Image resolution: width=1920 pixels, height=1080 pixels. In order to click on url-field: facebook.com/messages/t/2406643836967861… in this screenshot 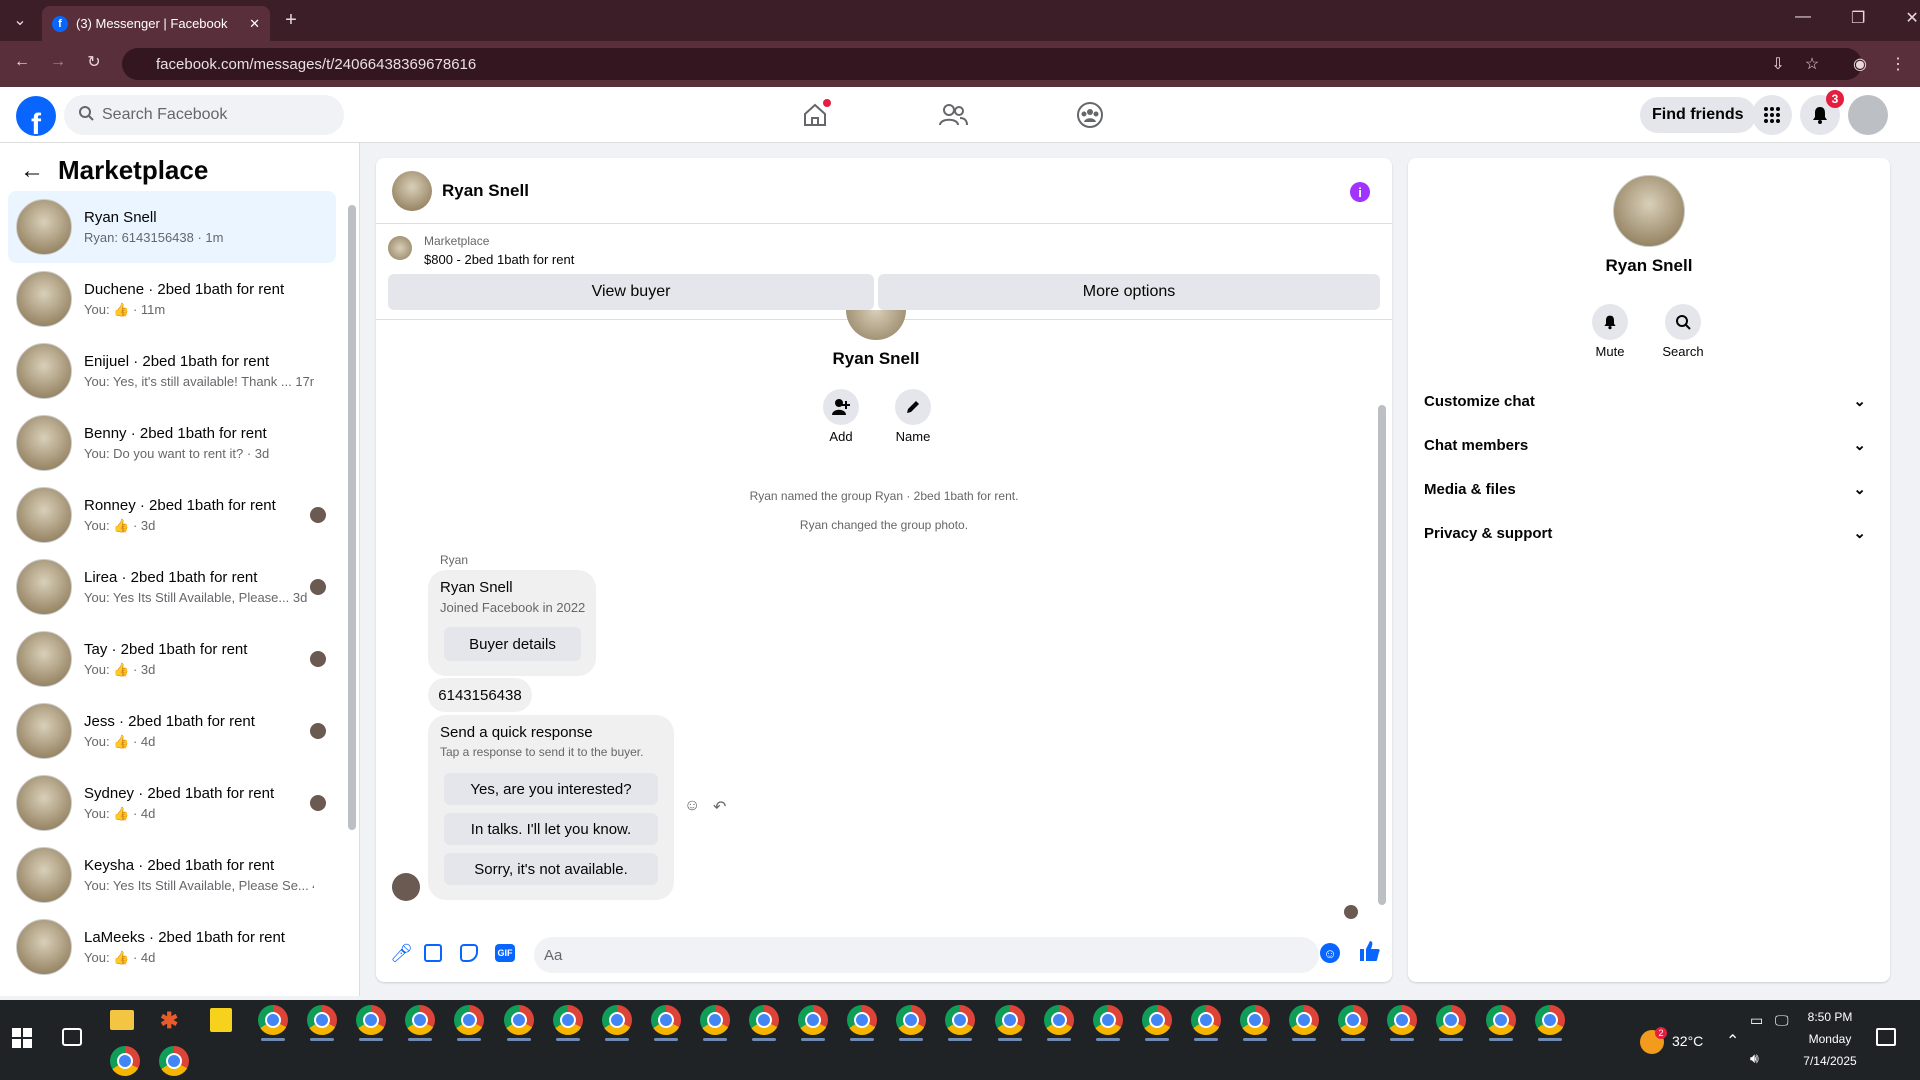, I will do `click(992, 64)`.